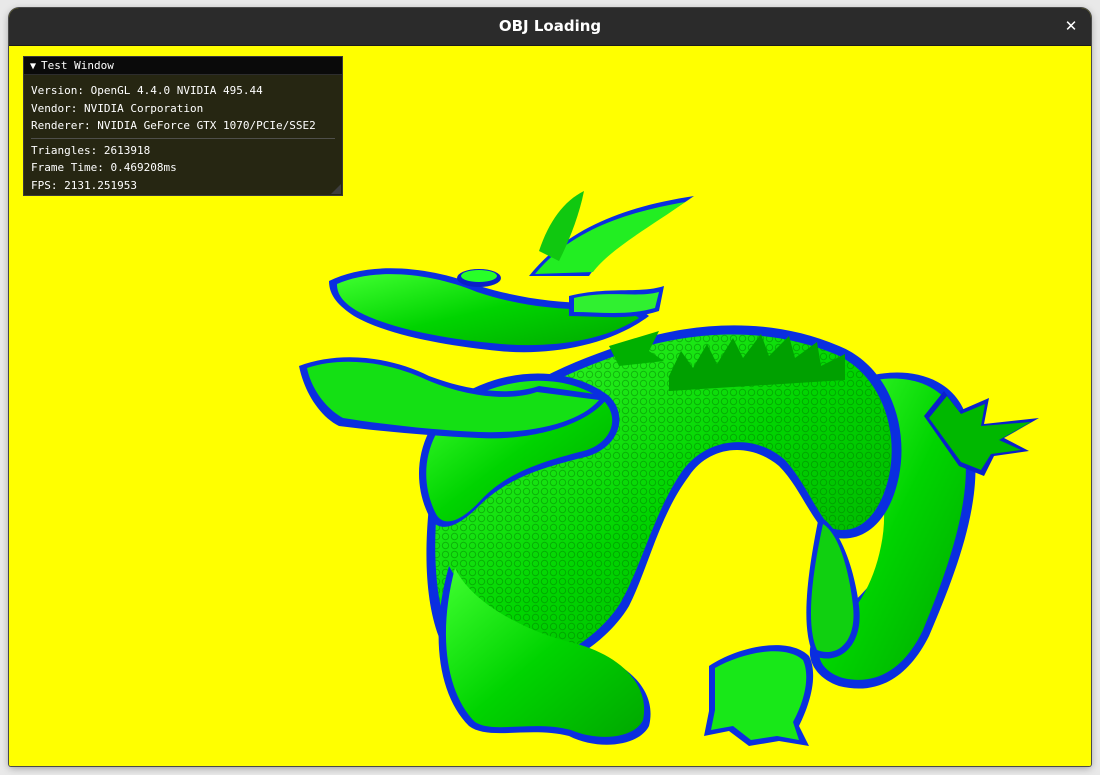 This screenshot has width=1100, height=775. What do you see at coordinates (183, 66) in the screenshot?
I see `panel-header: ▼ Test Window` at bounding box center [183, 66].